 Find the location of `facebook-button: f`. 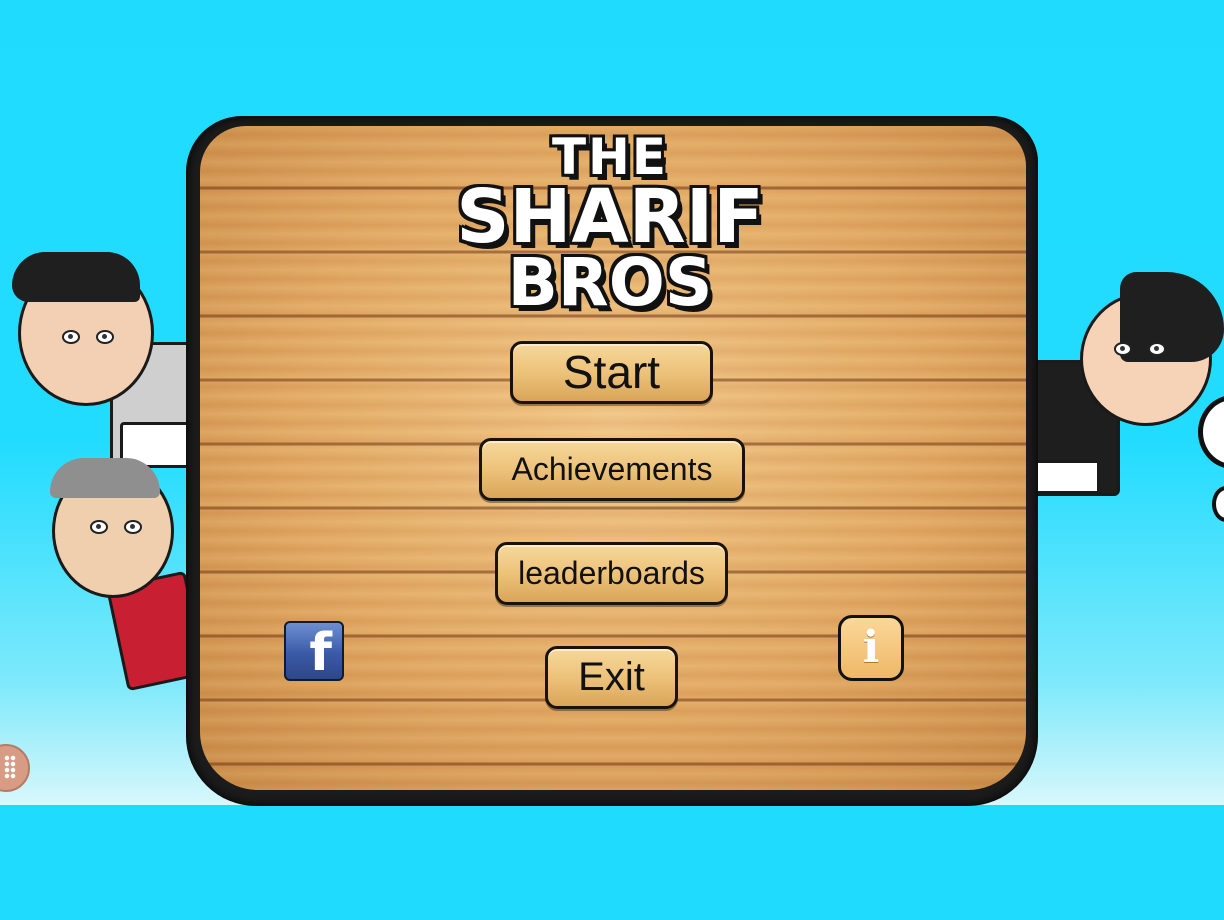

facebook-button: f is located at coordinates (314, 652).